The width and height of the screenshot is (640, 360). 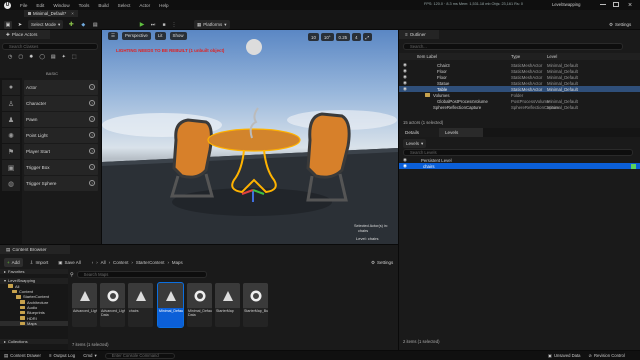 I want to click on actor-item-character: Character?, so click(x=61, y=103).